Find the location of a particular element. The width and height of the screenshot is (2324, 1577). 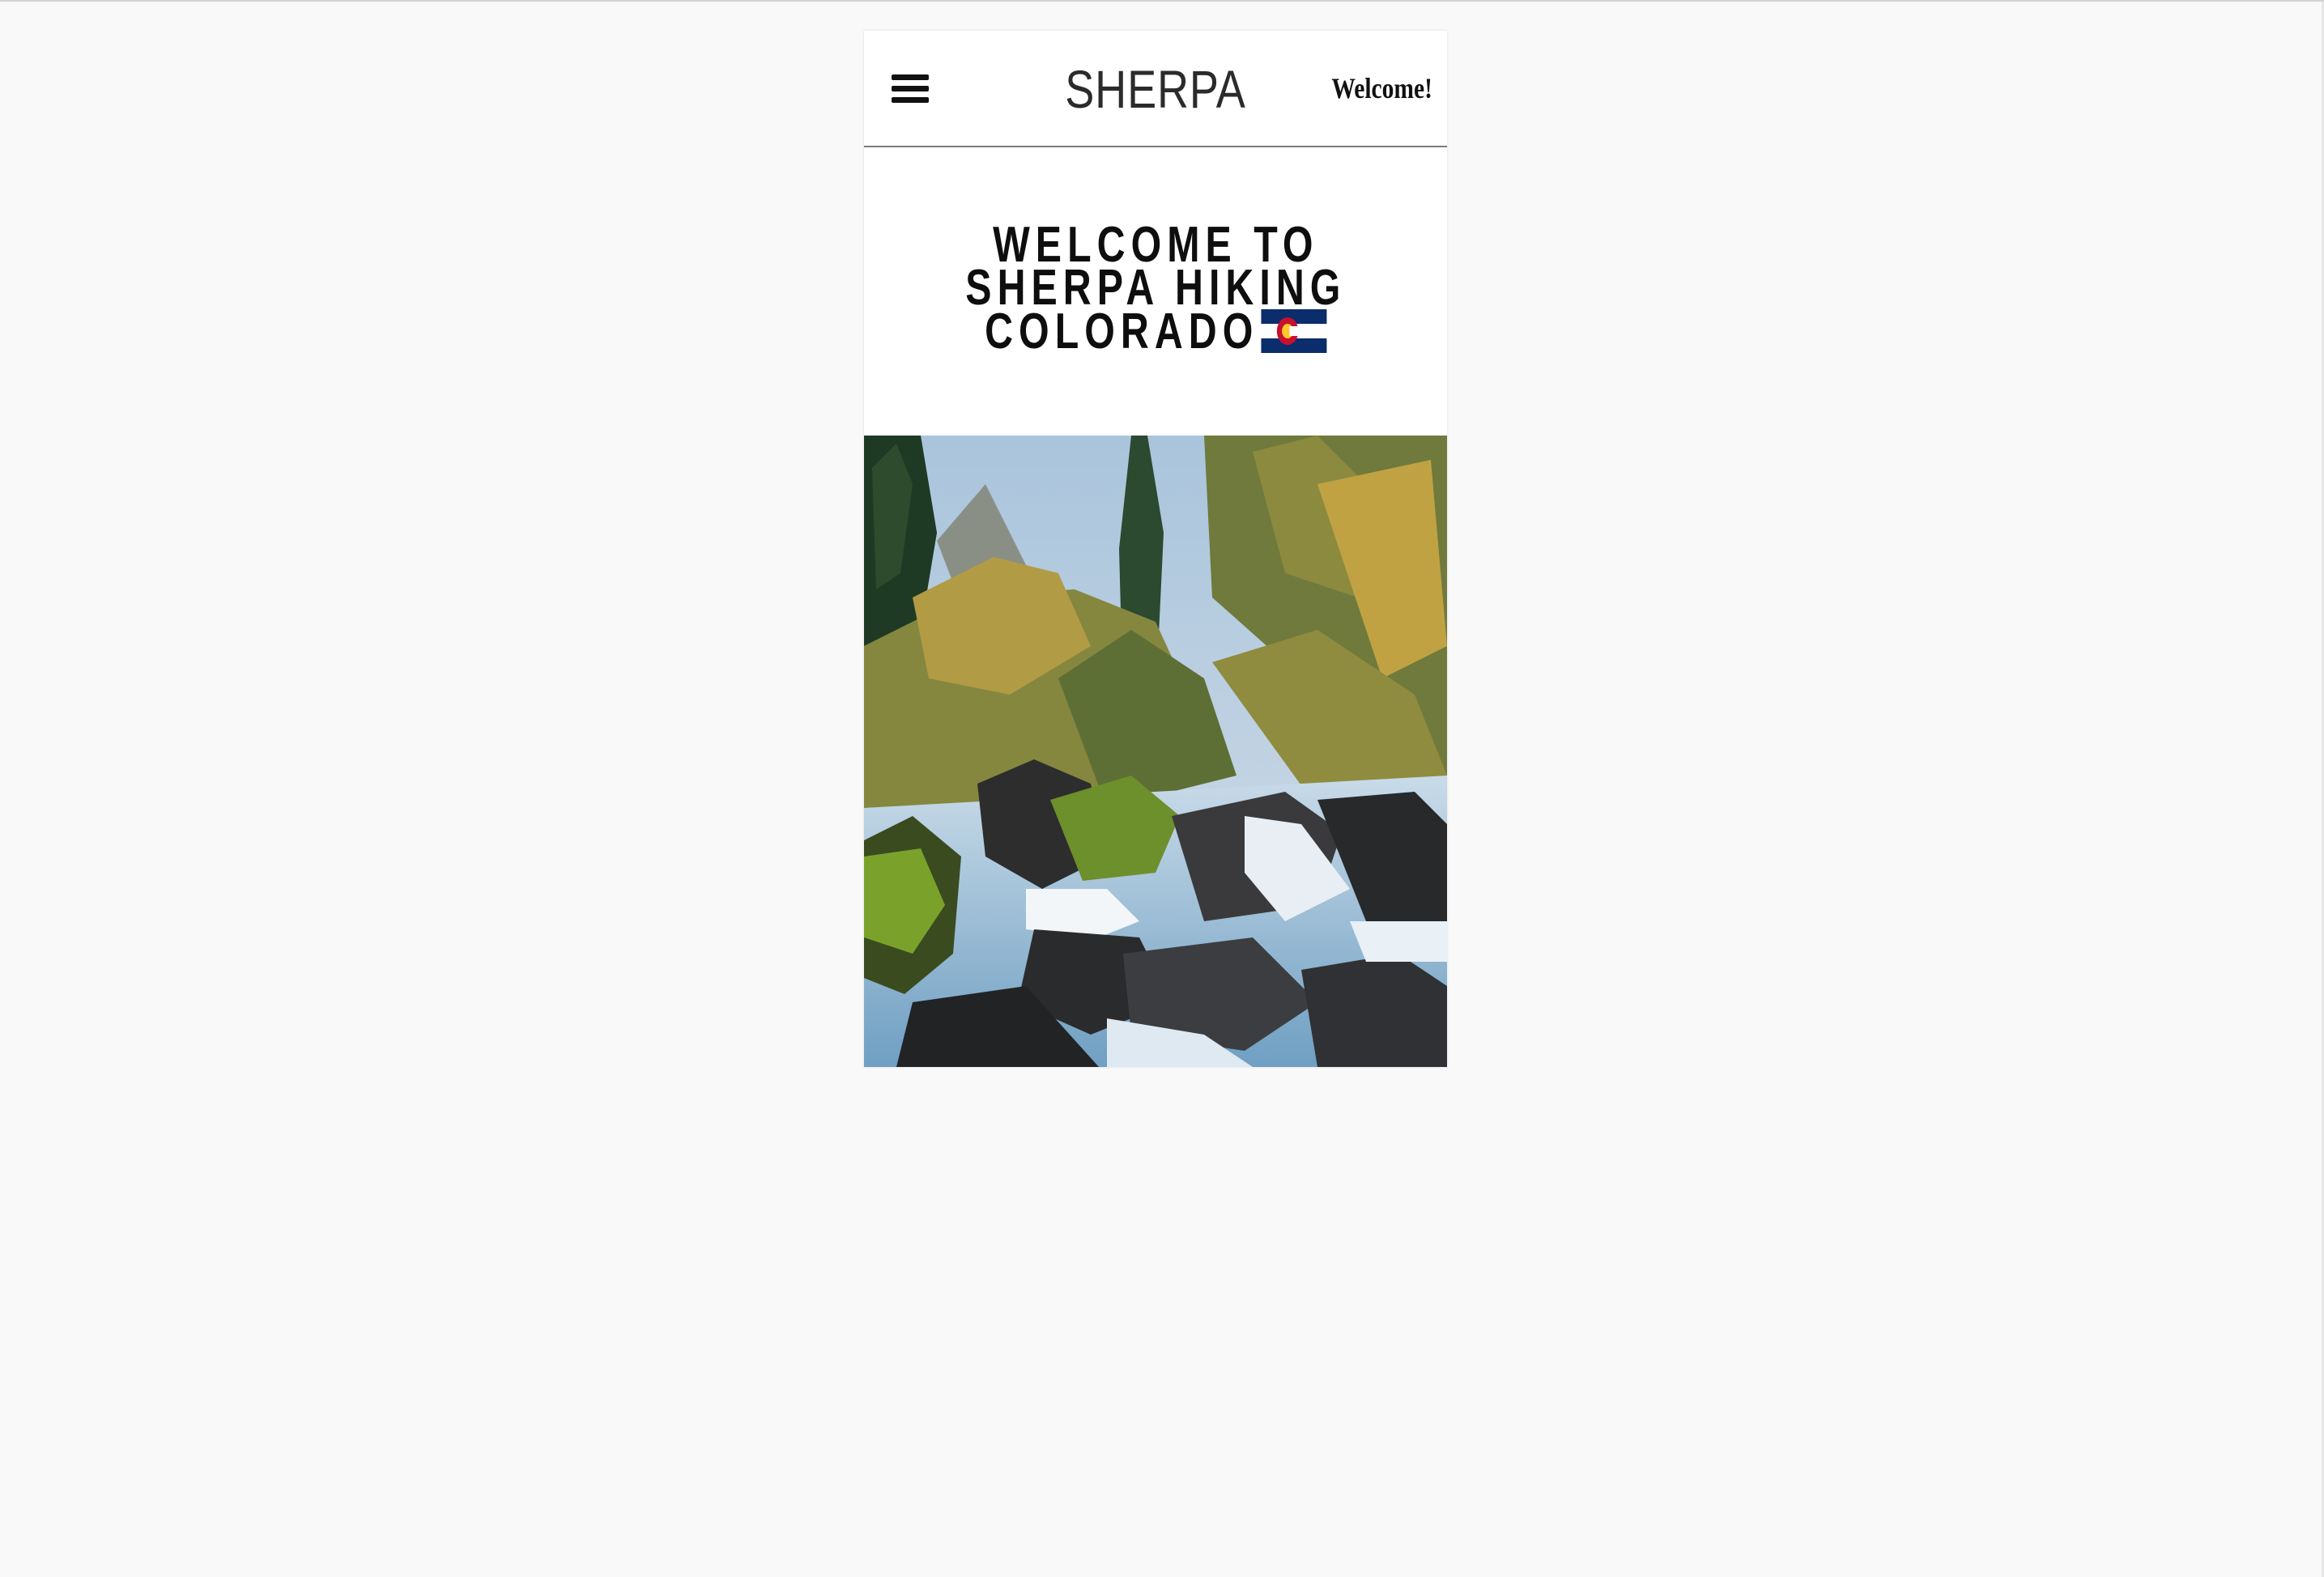

hero-heading-section: WELCOME TO SHERPA HIKING COLORADO is located at coordinates (1156, 289).